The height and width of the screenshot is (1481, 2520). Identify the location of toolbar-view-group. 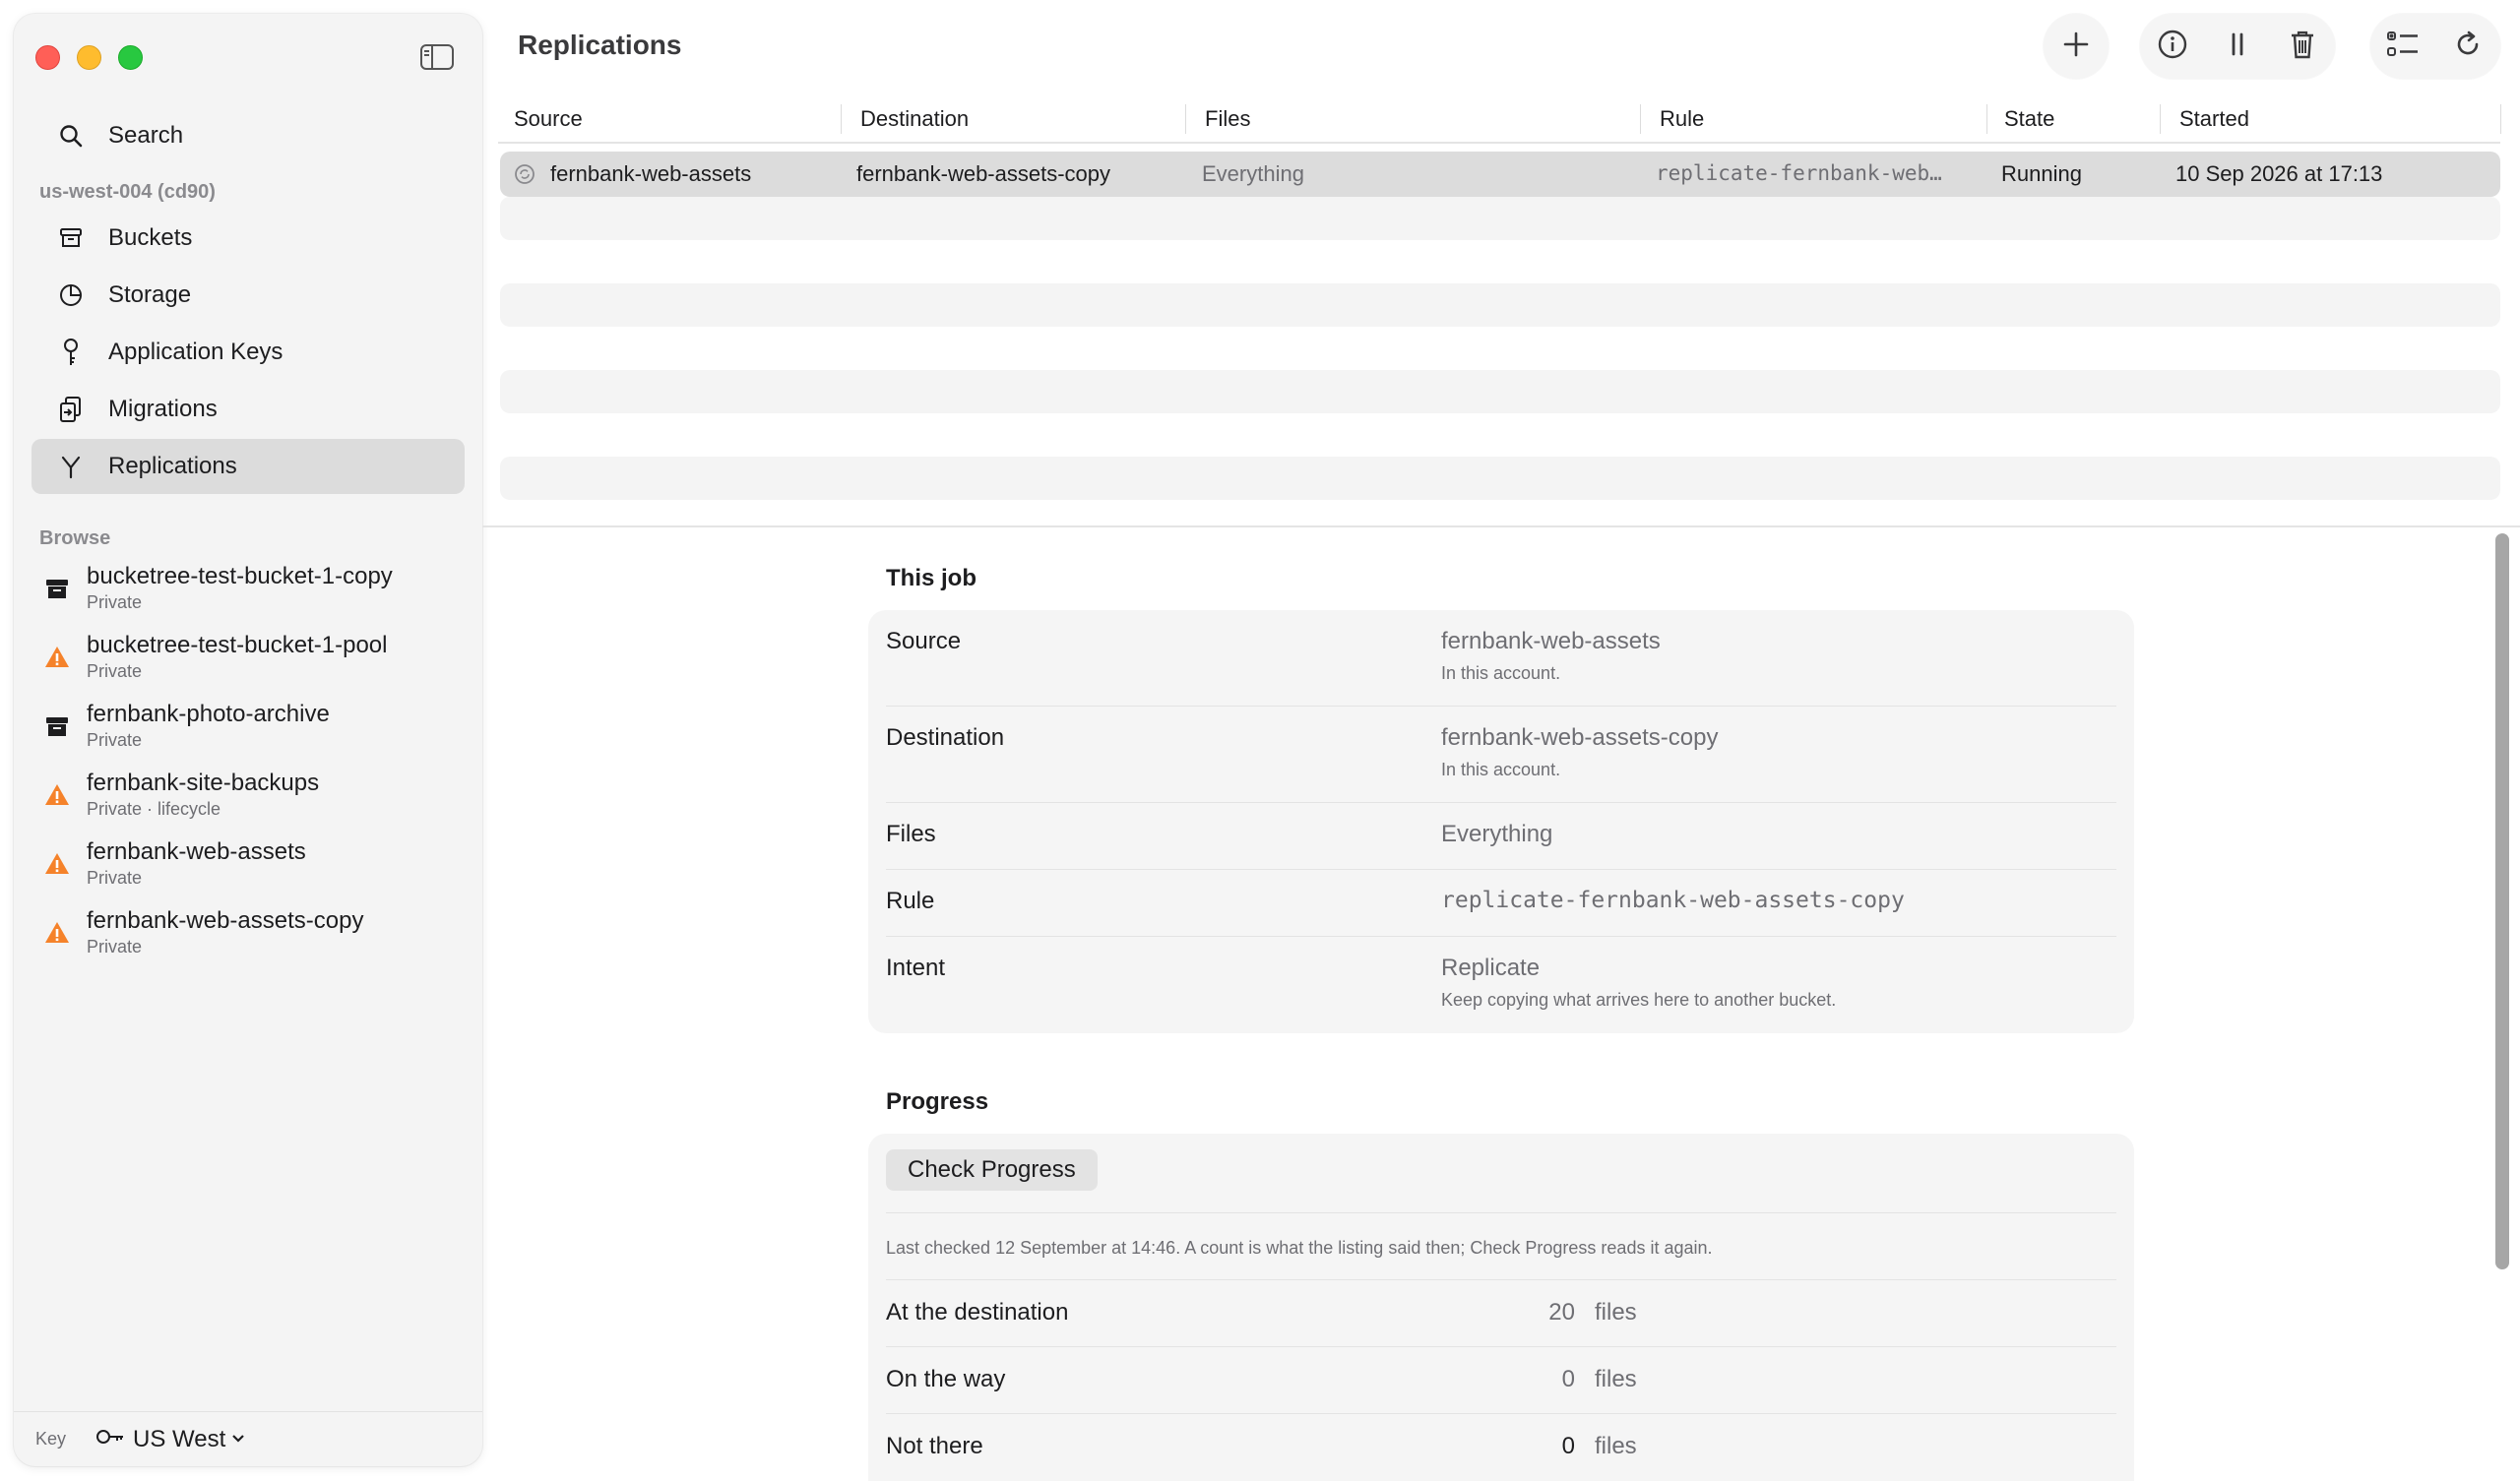
(2435, 46).